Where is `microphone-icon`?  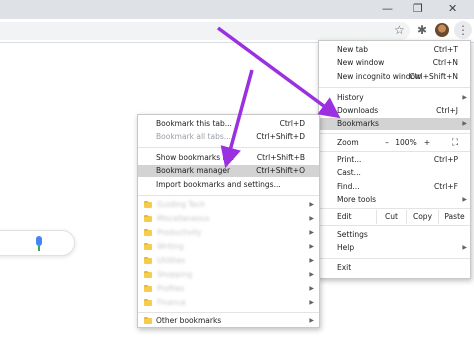 microphone-icon is located at coordinates (39, 243).